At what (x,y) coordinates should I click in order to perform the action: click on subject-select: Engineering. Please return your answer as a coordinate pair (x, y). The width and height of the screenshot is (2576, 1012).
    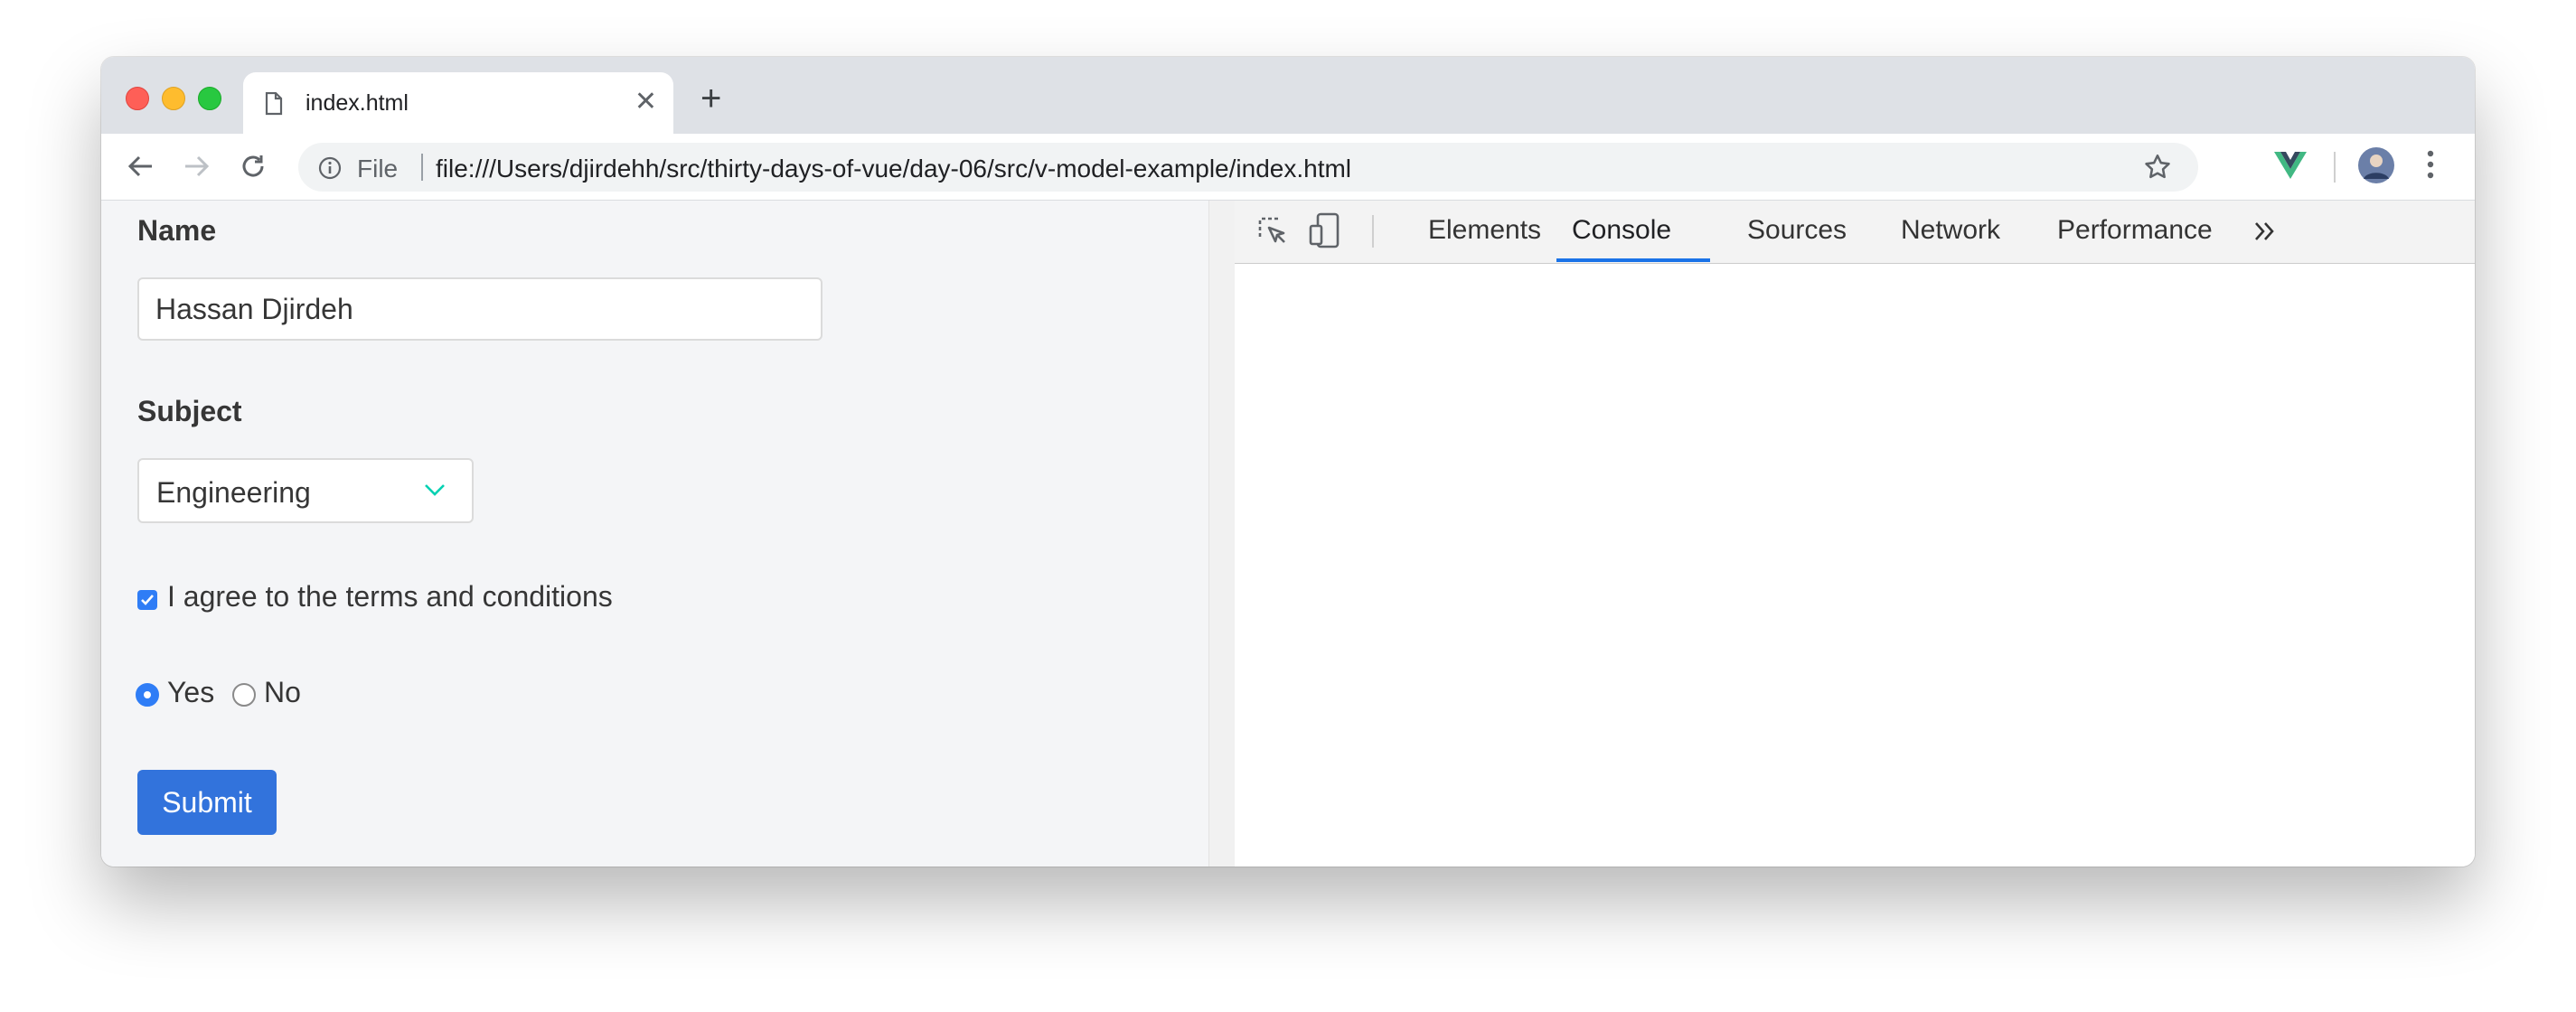
    Looking at the image, I should click on (305, 491).